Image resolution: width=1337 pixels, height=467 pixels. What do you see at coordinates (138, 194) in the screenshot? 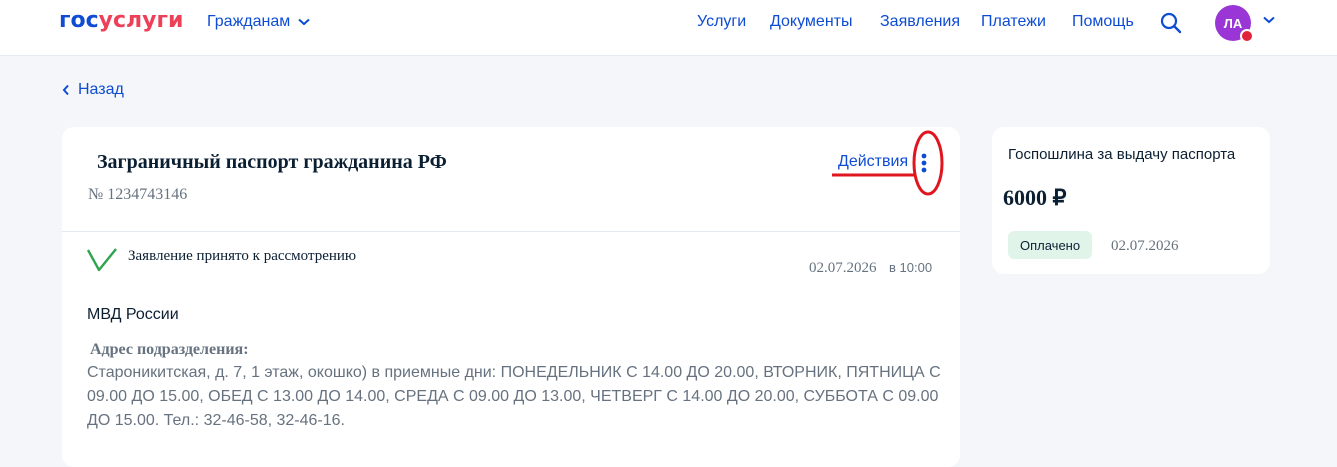
I see `application-number: № 1234743146` at bounding box center [138, 194].